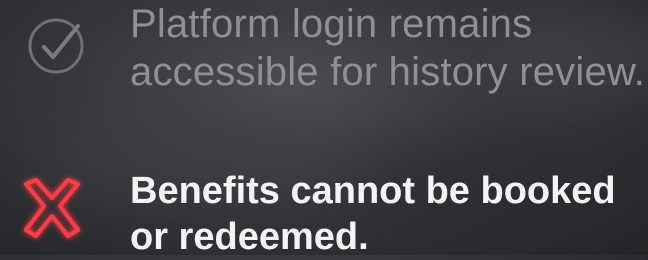  What do you see at coordinates (331, 24) in the screenshot?
I see `status-item-line: Platform login remains` at bounding box center [331, 24].